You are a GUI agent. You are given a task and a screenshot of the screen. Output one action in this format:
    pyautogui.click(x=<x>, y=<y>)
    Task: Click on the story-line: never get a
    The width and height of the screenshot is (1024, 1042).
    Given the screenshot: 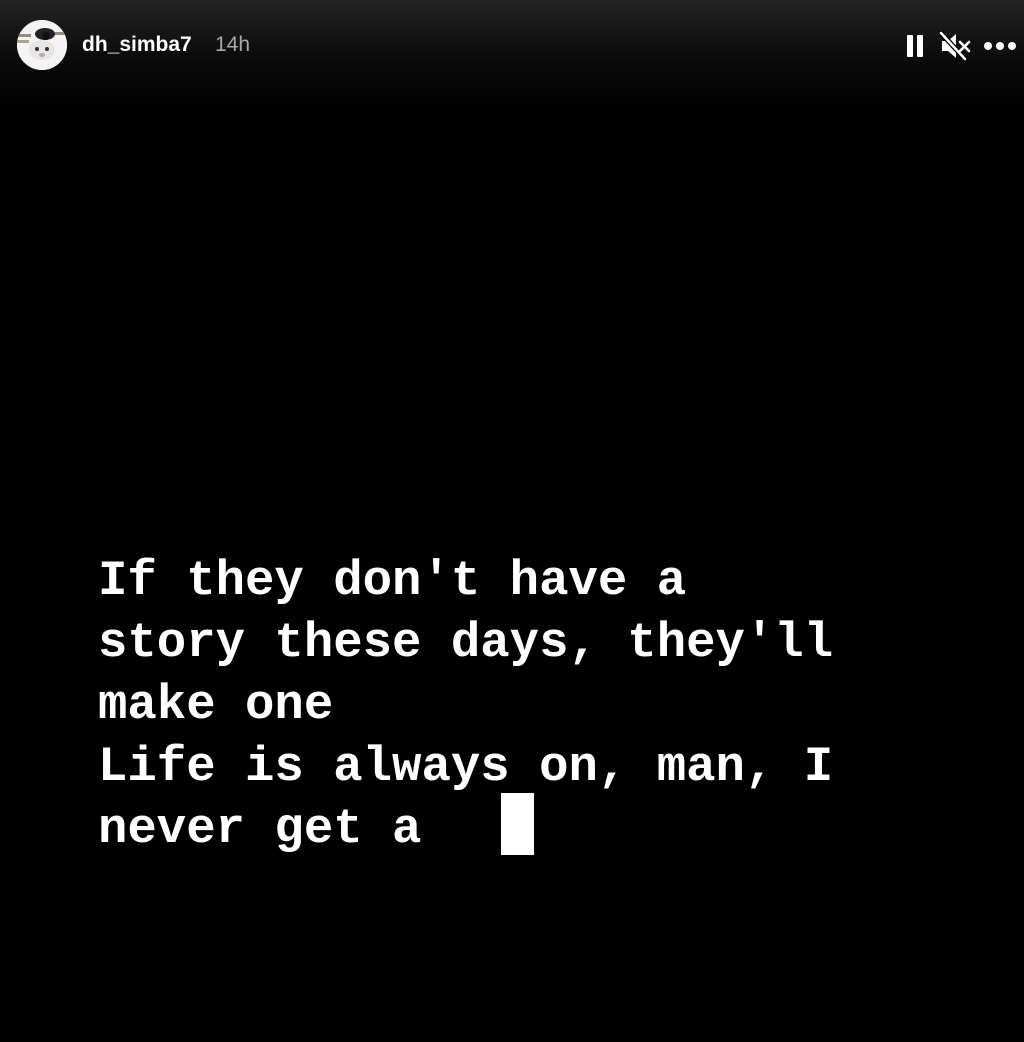 What is the action you would take?
    pyautogui.click(x=260, y=829)
    